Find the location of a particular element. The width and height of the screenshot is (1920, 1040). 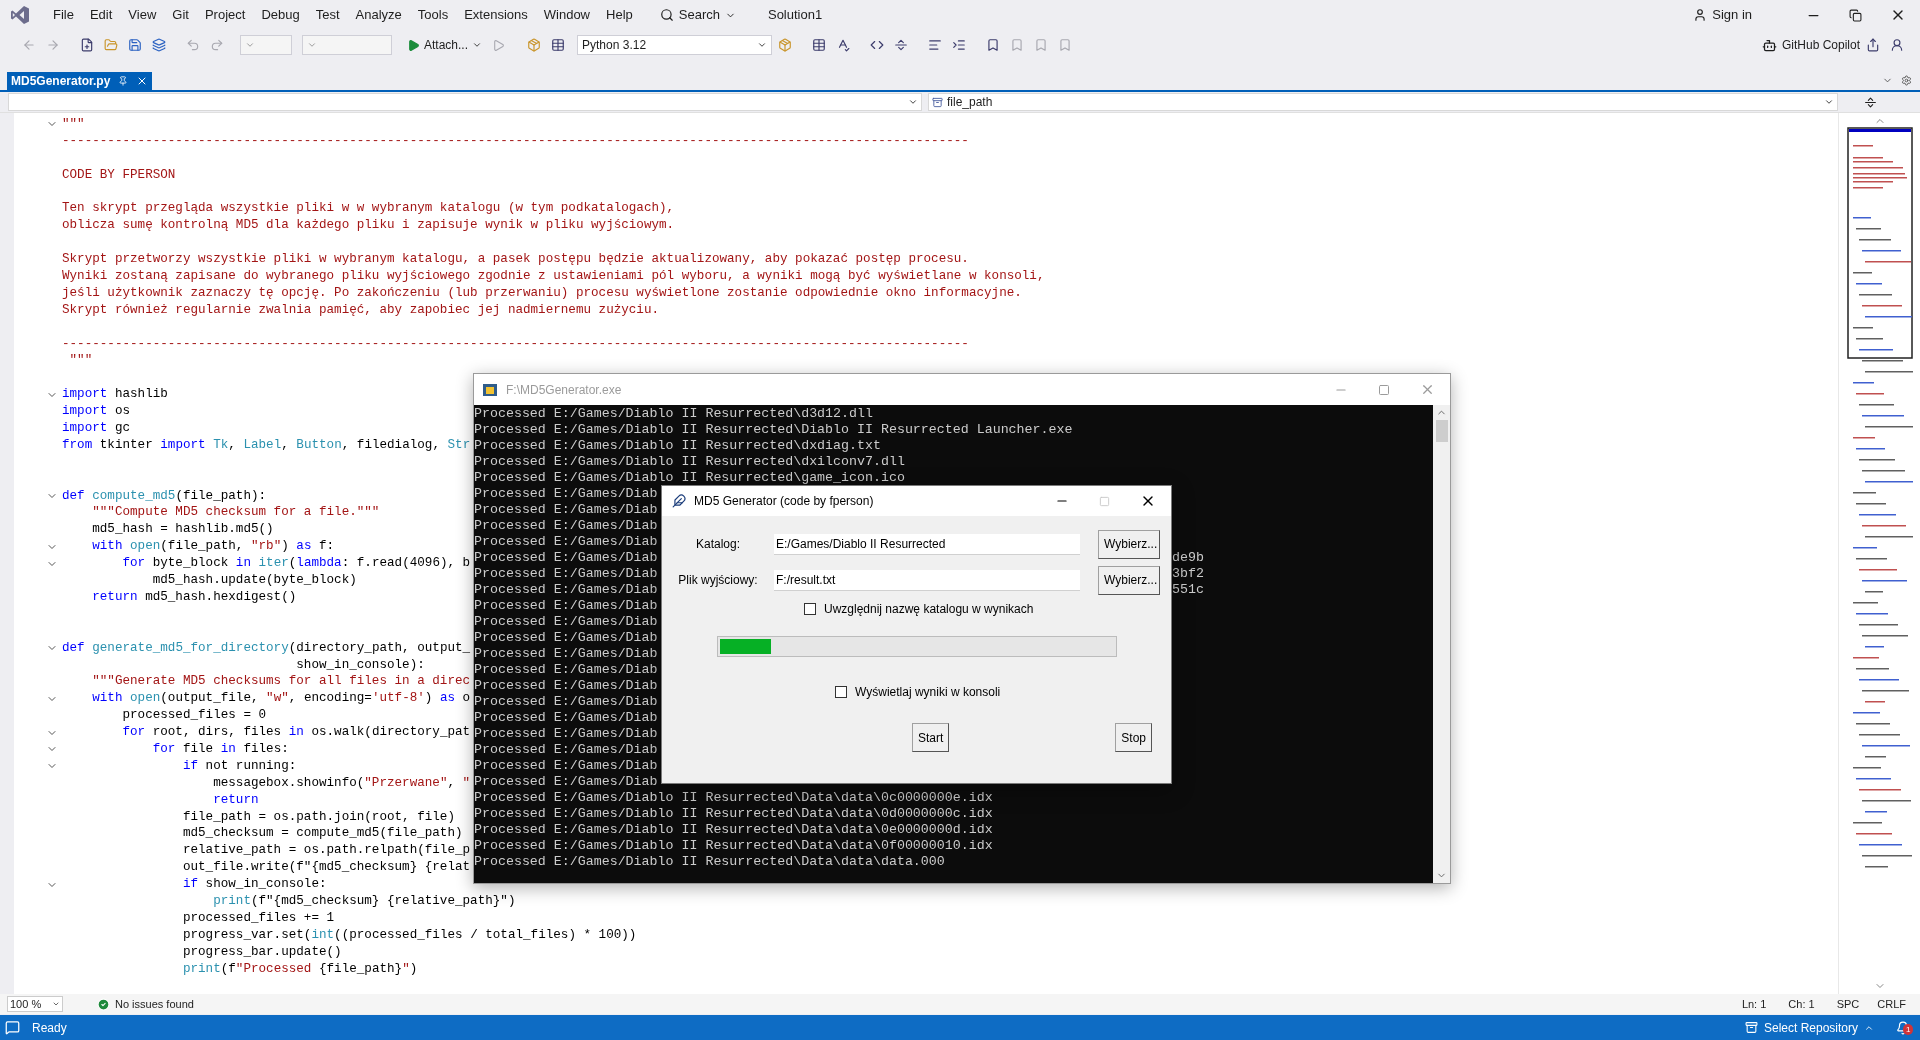

field-label: Plik wyjściowy: is located at coordinates (718, 580).